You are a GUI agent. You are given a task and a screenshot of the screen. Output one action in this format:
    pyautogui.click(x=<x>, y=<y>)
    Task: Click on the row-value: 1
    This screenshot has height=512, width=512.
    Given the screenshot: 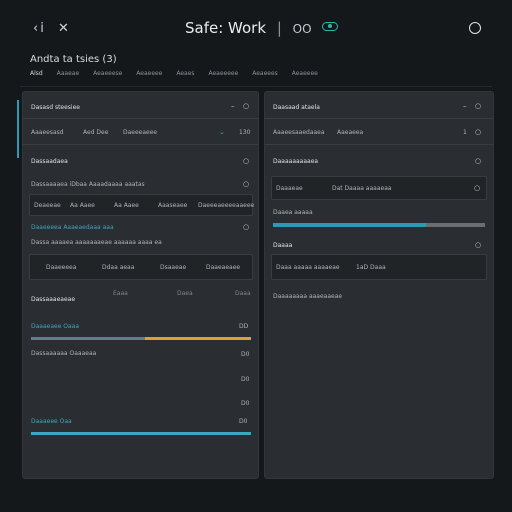 What is the action you would take?
    pyautogui.click(x=465, y=132)
    